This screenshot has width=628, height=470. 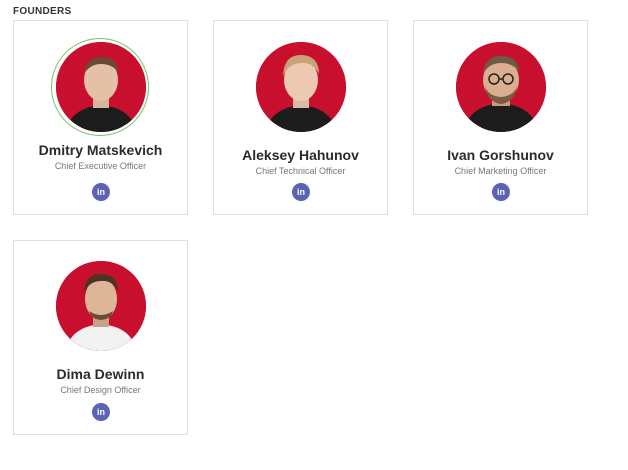 What do you see at coordinates (500, 171) in the screenshot?
I see `founder-role: Chief Marketing Officer` at bounding box center [500, 171].